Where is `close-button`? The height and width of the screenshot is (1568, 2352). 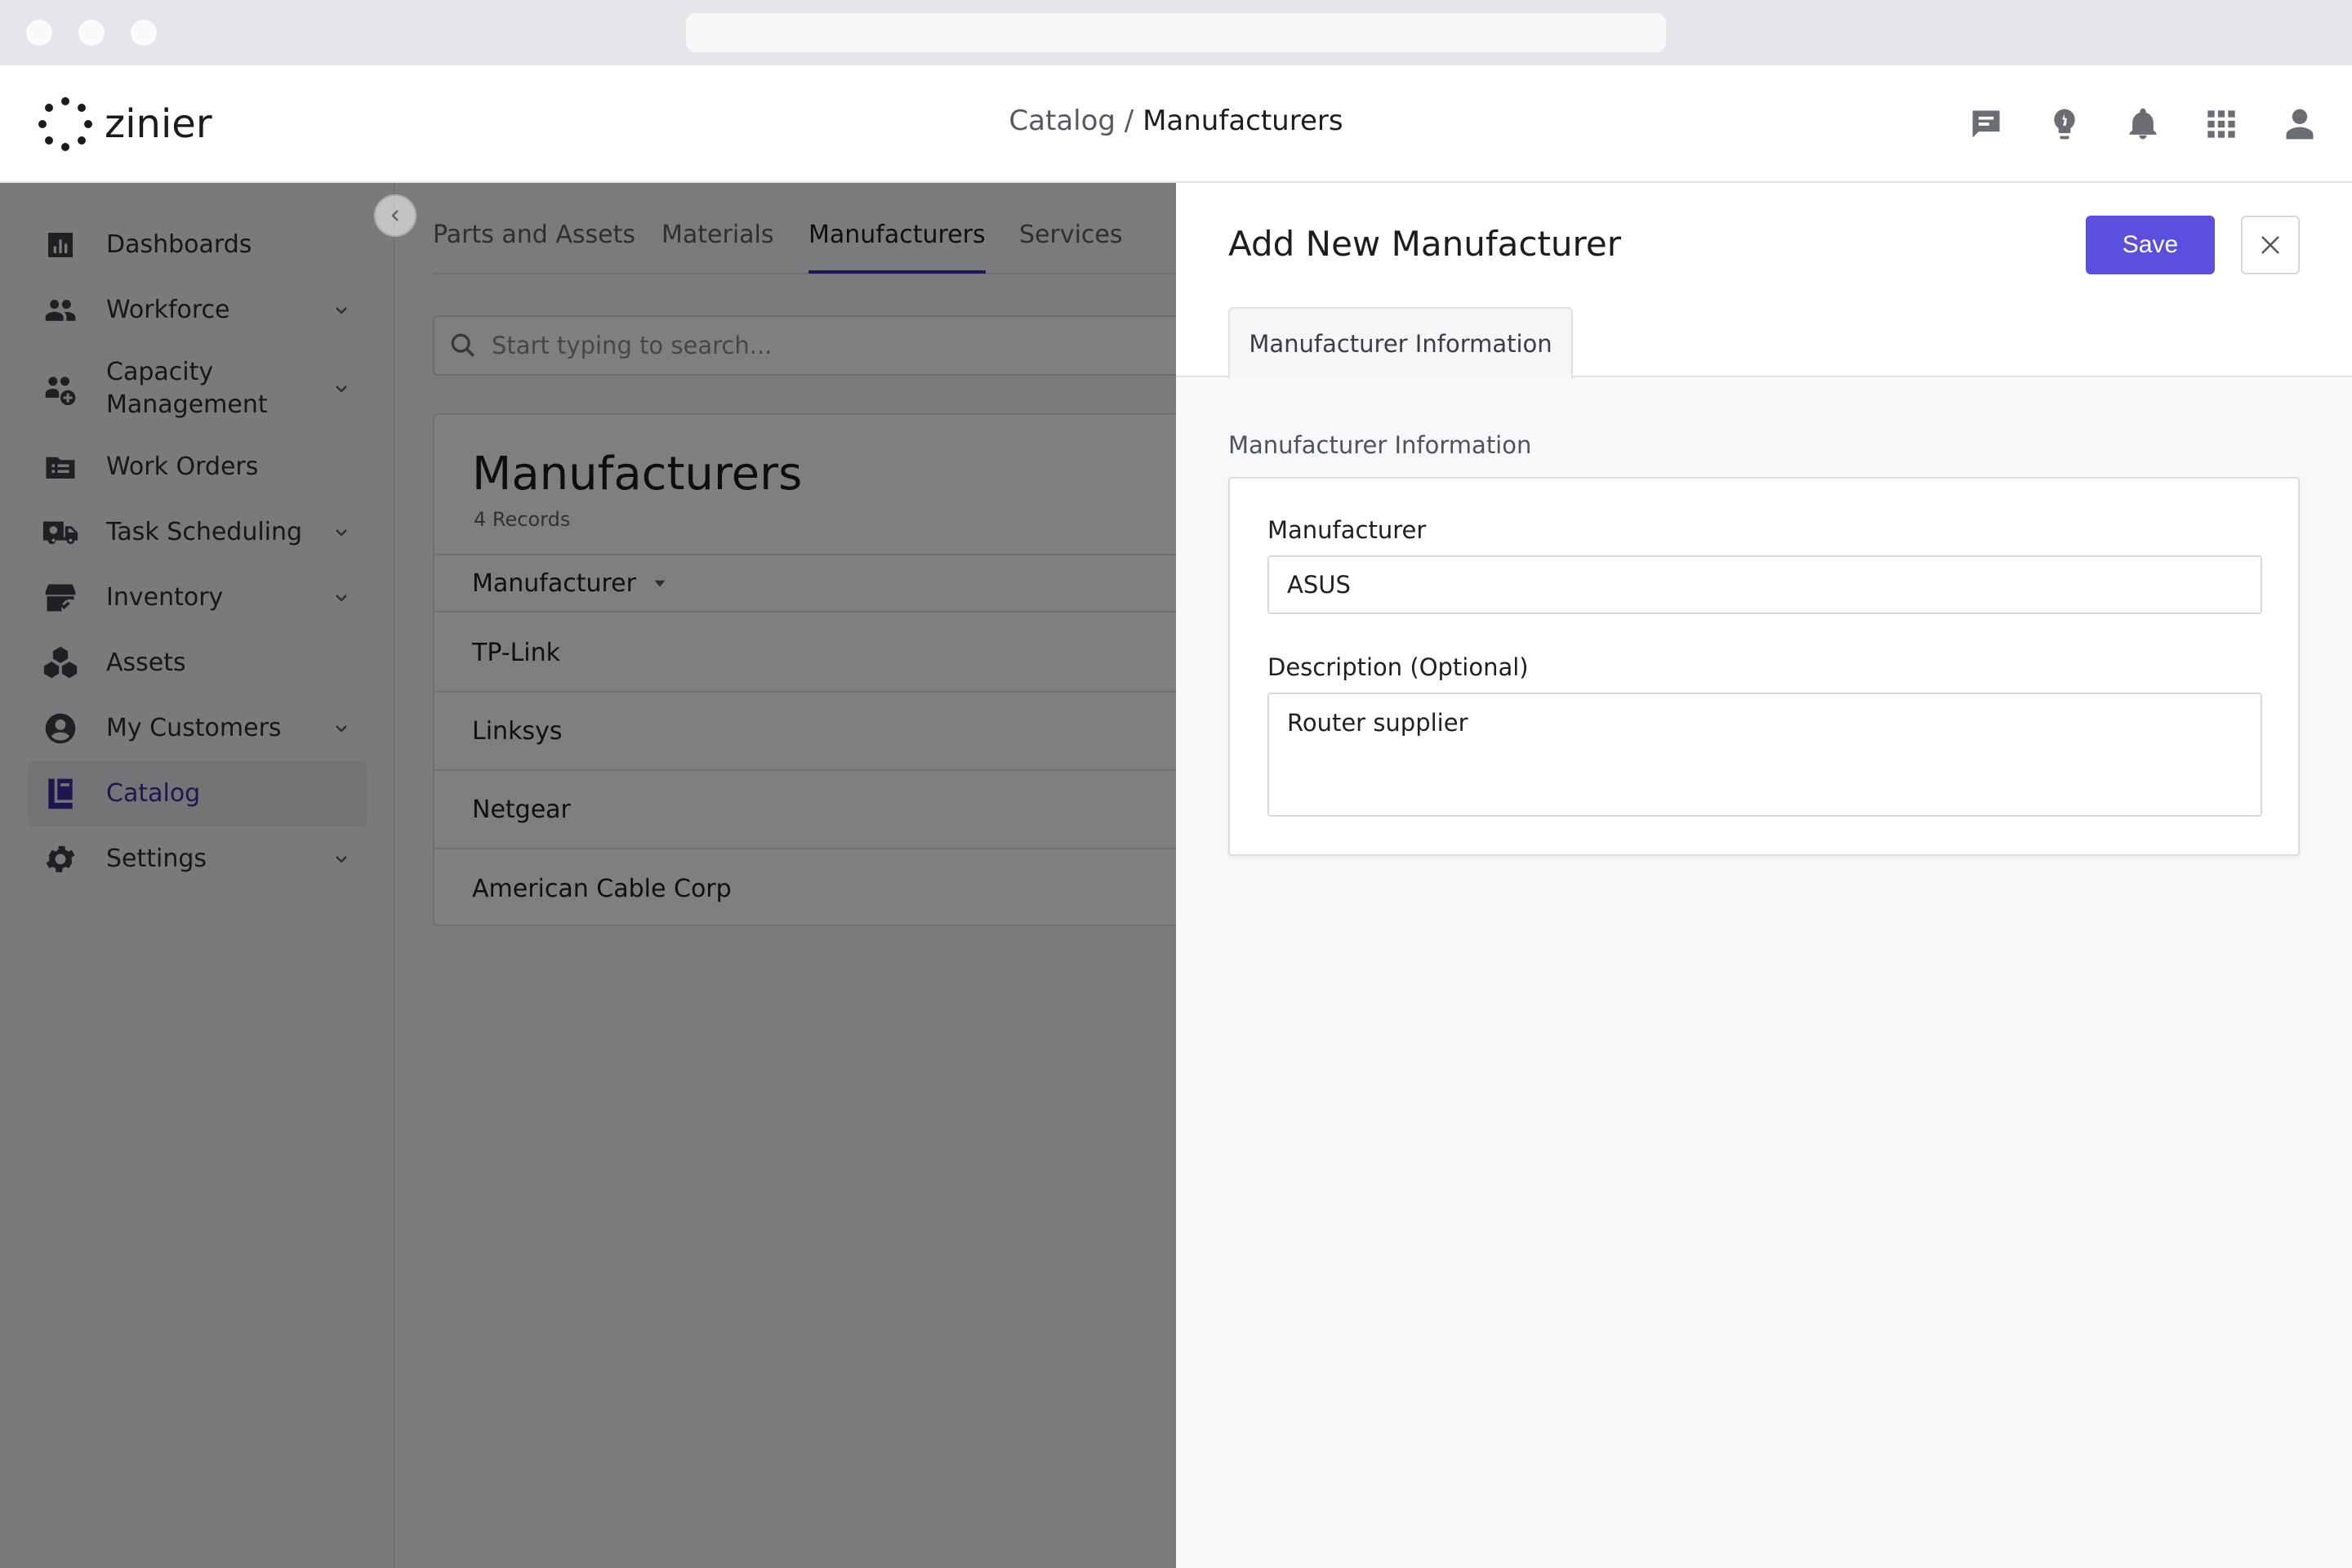
close-button is located at coordinates (2270, 245).